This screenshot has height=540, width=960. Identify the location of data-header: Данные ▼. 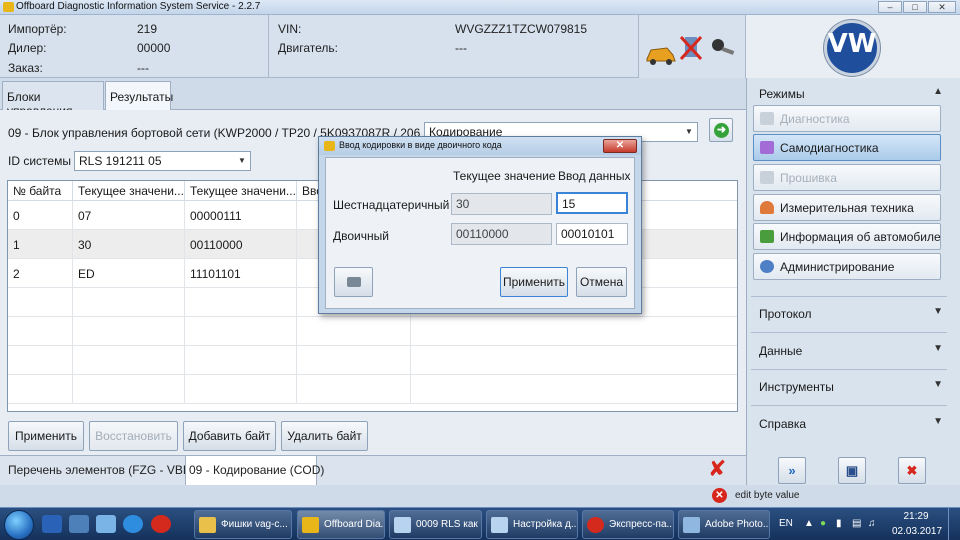
(849, 351).